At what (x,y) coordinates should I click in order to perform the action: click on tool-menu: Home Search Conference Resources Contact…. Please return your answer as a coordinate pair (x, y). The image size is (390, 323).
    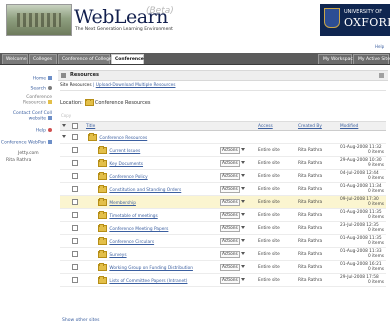
    Looking at the image, I should click on (28, 194).